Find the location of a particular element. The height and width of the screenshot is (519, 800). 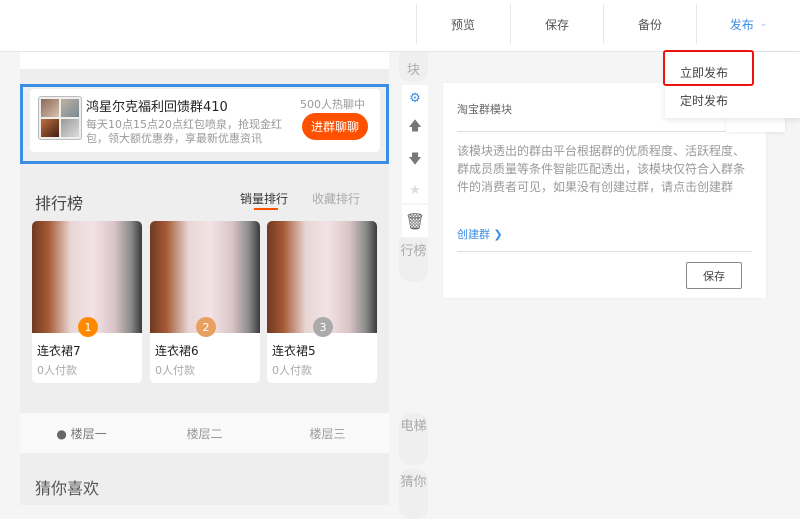

floor-tab-1: ● 楼层一 is located at coordinates (81, 433).